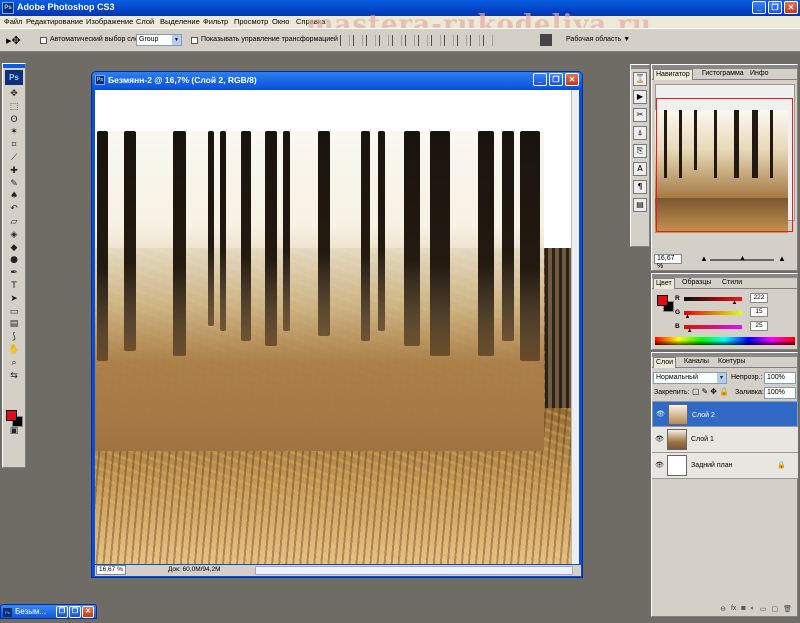 Image resolution: width=800 pixels, height=623 pixels. Describe the element at coordinates (713, 313) in the screenshot. I see `channel-g-slider` at that location.